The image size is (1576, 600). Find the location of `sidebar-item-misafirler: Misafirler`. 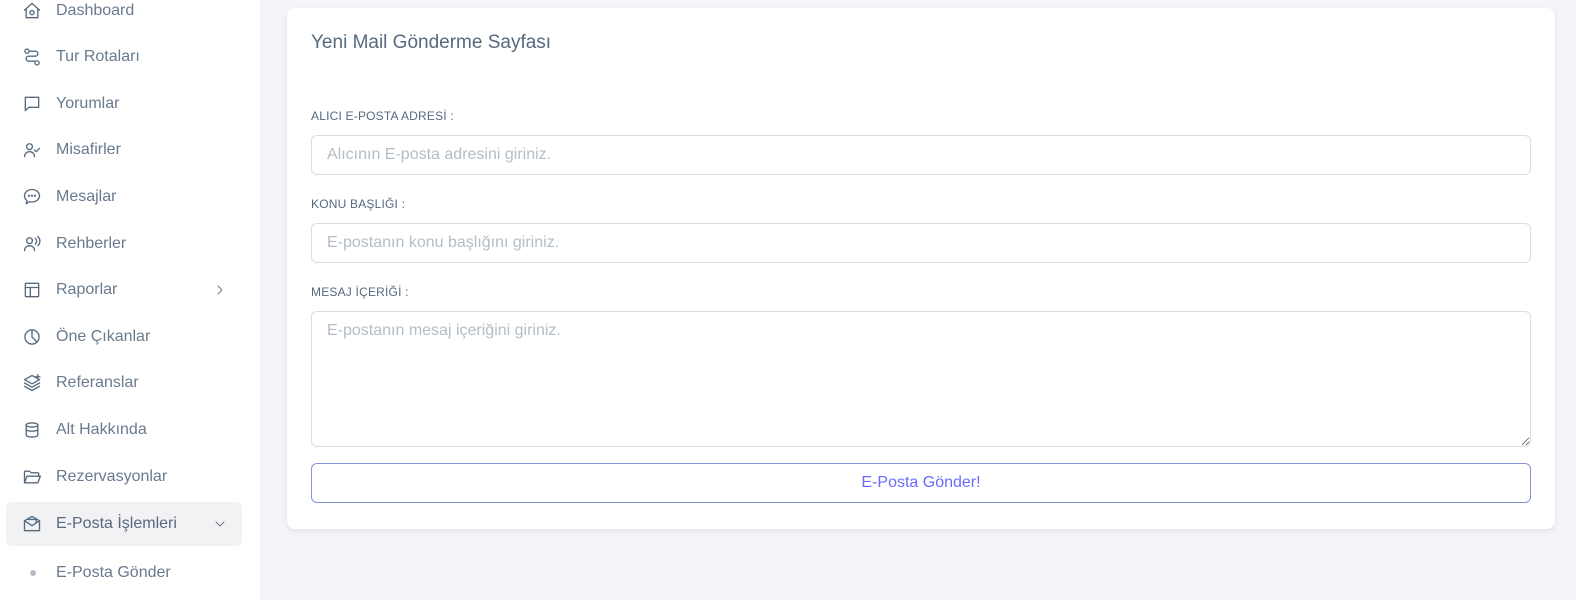

sidebar-item-misafirler: Misafirler is located at coordinates (124, 150).